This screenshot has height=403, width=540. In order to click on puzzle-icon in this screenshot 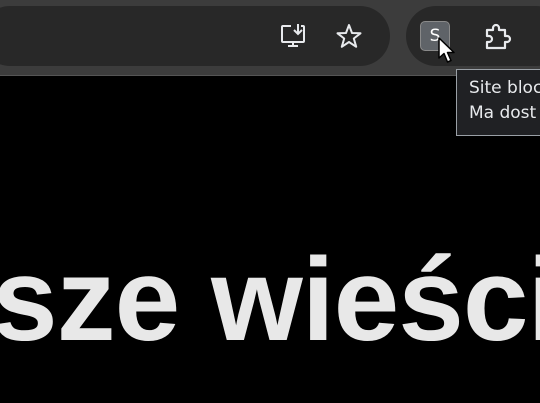, I will do `click(497, 37)`.